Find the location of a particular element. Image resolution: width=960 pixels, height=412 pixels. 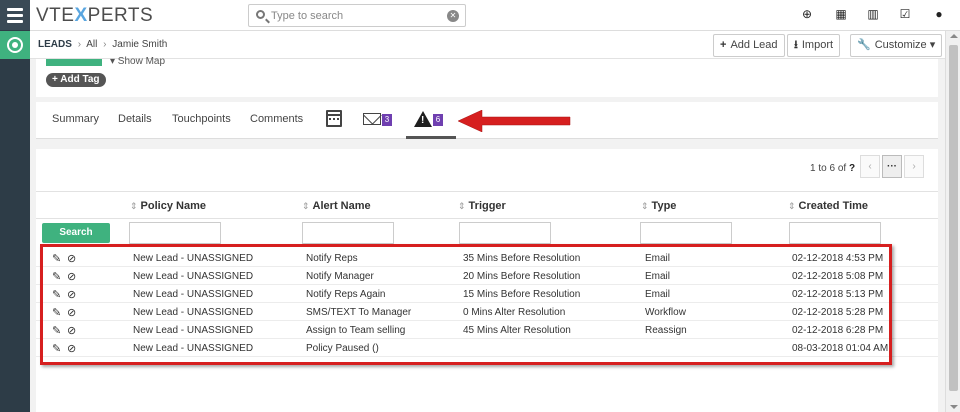

more-pages-button: ··· is located at coordinates (892, 166).